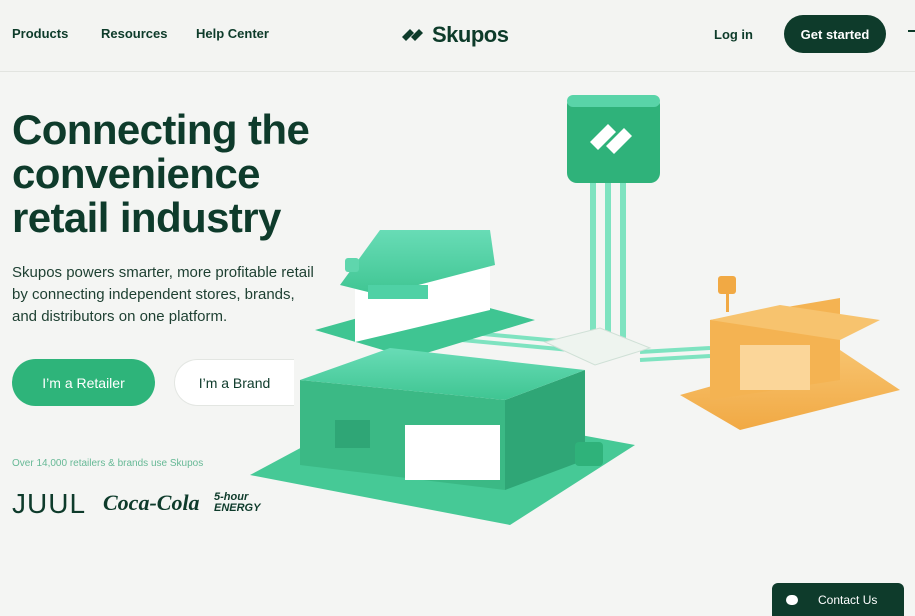 Image resolution: width=915 pixels, height=616 pixels. What do you see at coordinates (470, 34) in the screenshot?
I see `logo-text: Skupos` at bounding box center [470, 34].